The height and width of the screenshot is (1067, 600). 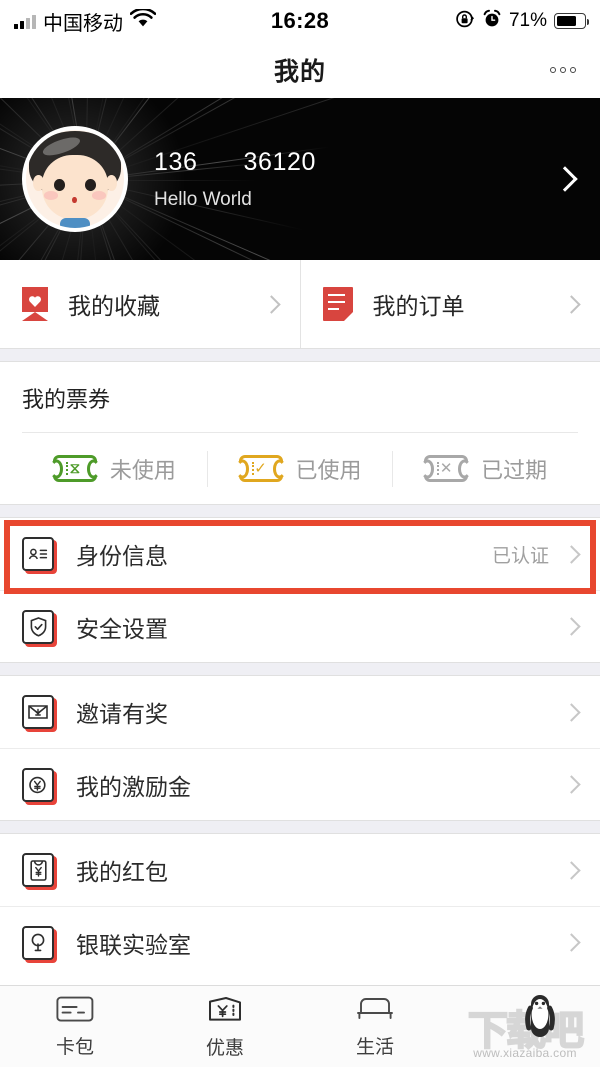 What do you see at coordinates (525, 1053) in the screenshot?
I see `watermark-url: www.xiazaiba.com` at bounding box center [525, 1053].